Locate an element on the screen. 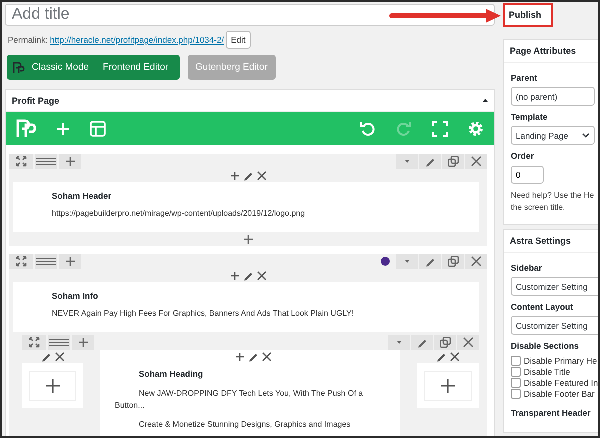 The width and height of the screenshot is (600, 438). editor-mode-button: Frontend Editor is located at coordinates (136, 67).